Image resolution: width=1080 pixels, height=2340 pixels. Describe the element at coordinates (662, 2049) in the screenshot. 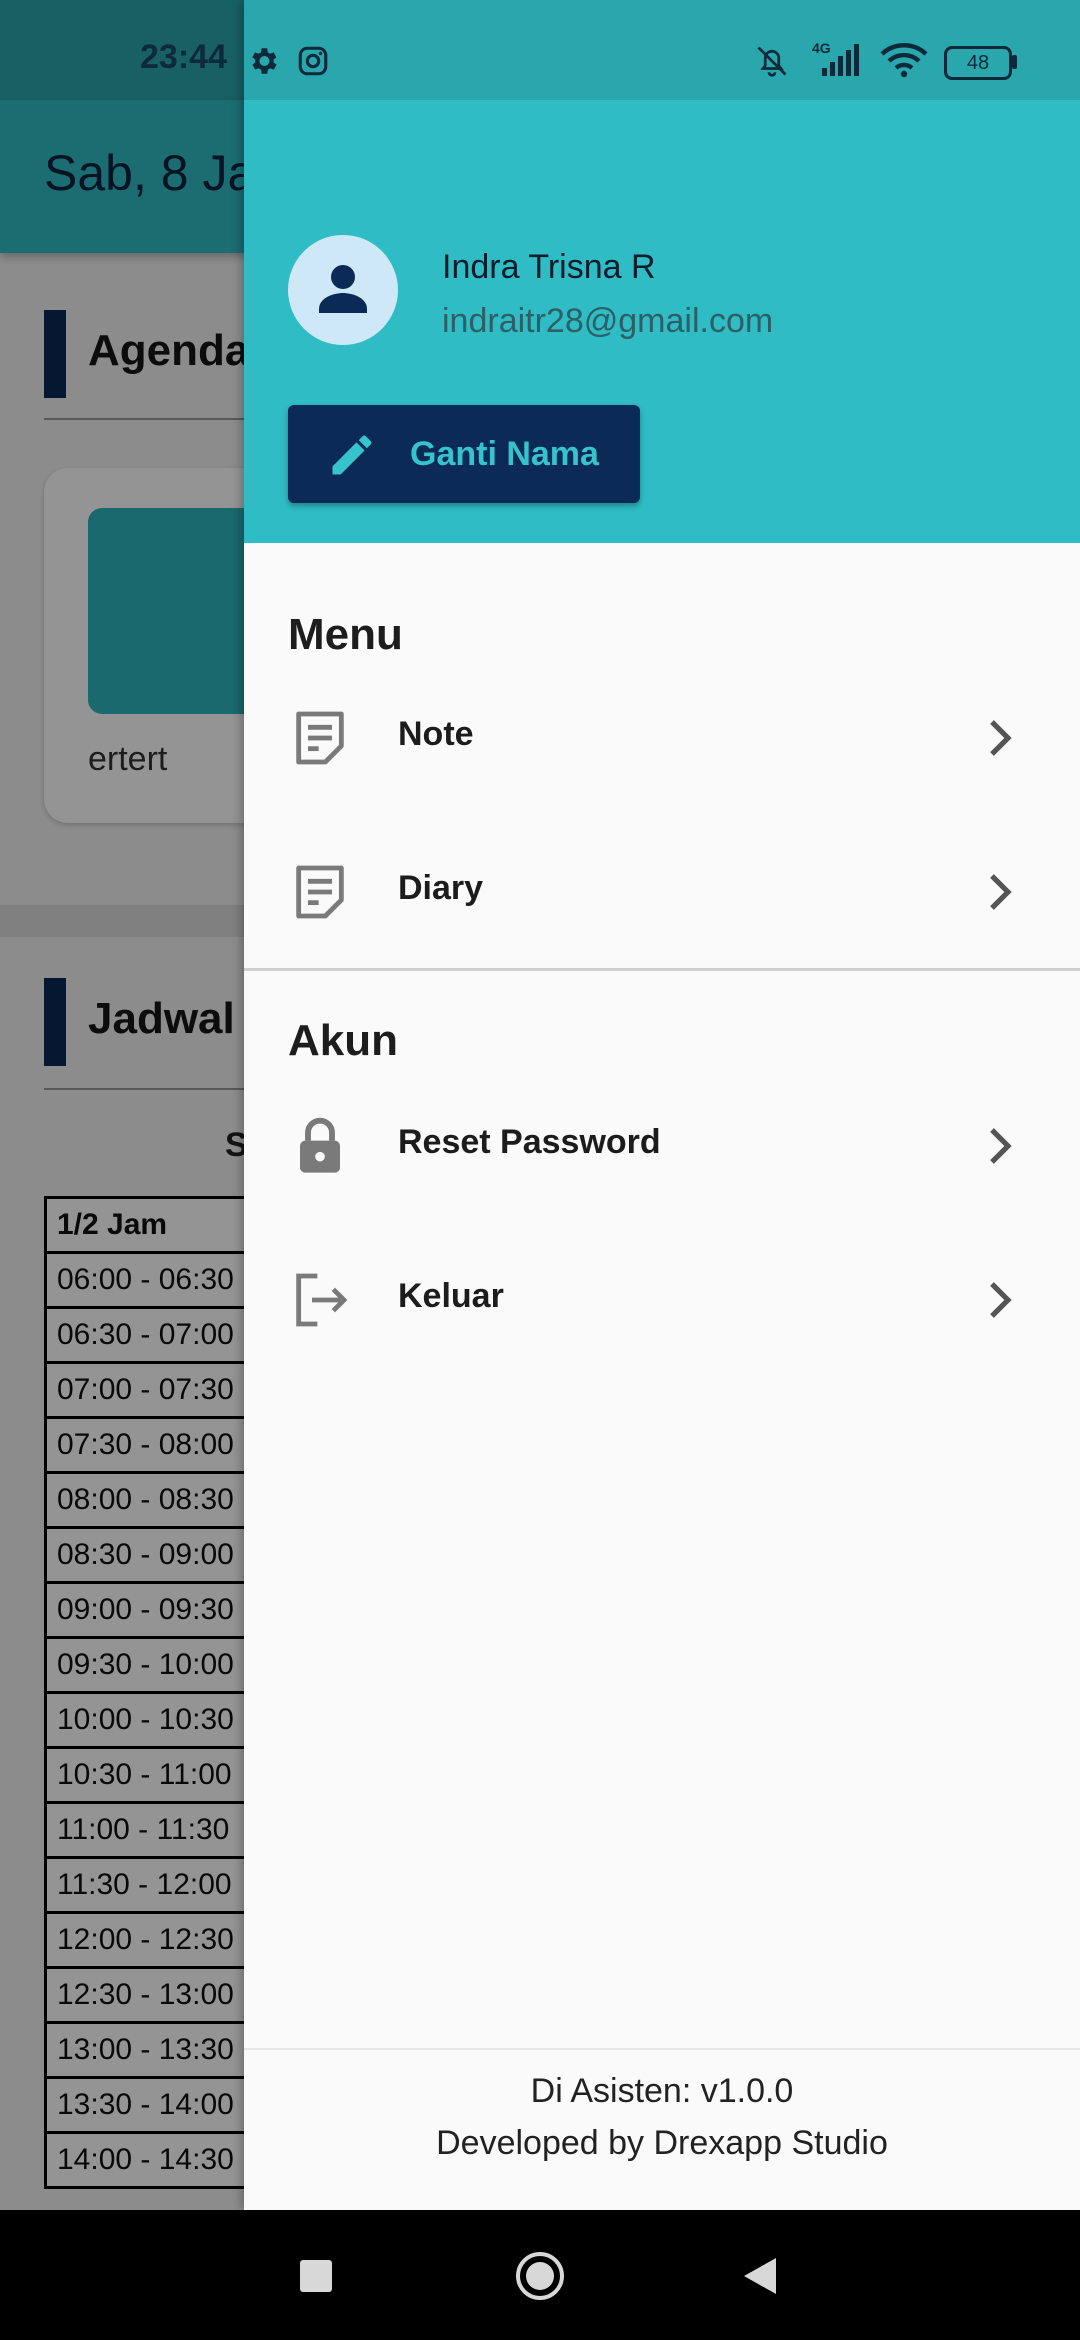

I see `footer-divider` at that location.